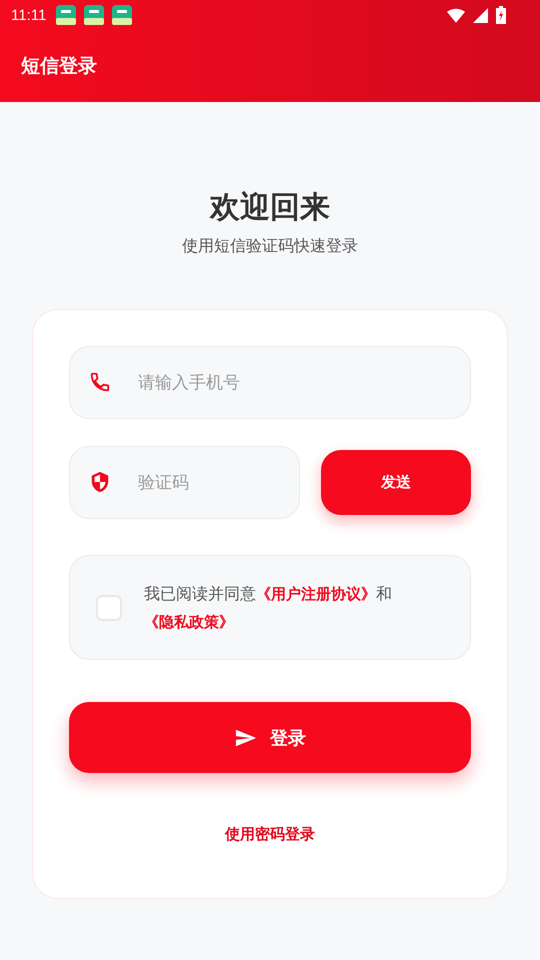 The image size is (540, 960). I want to click on terms-link: 《用户注册协议》, so click(316, 593).